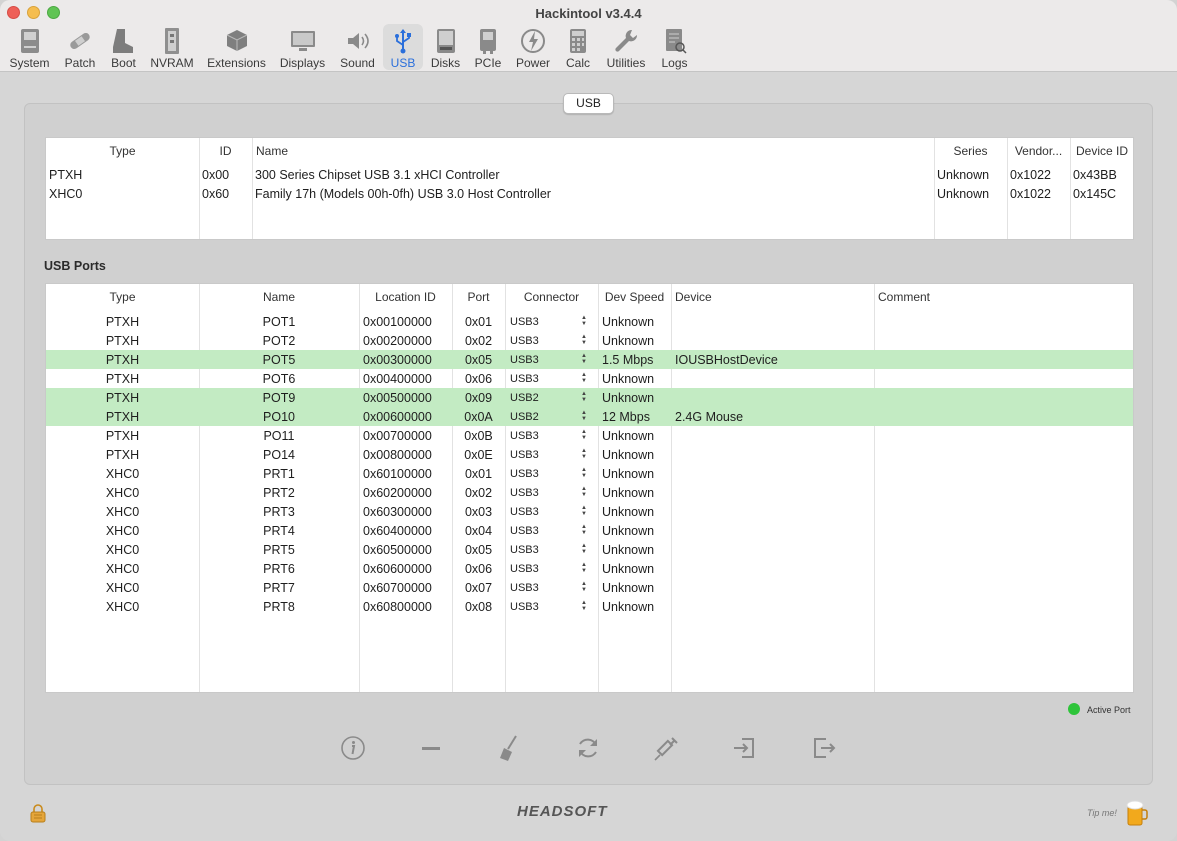 The image size is (1177, 841). Describe the element at coordinates (279, 322) in the screenshot. I see `port-name-cell: POT1` at that location.